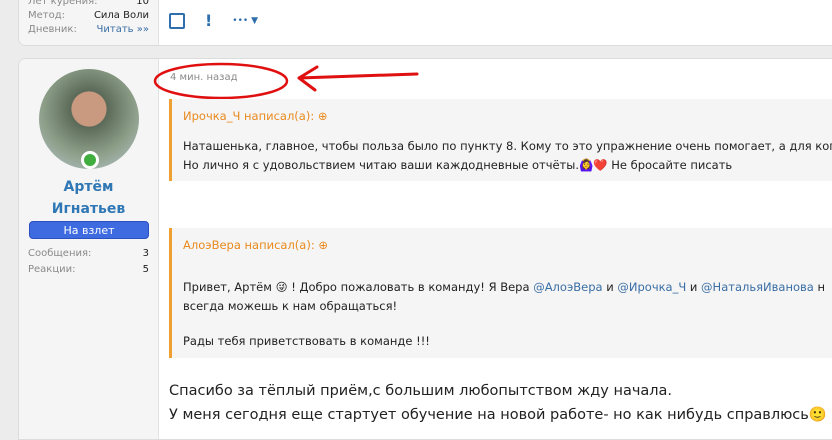  I want to click on quote-author-label: Ирочка_Ч написал(а):, so click(249, 116).